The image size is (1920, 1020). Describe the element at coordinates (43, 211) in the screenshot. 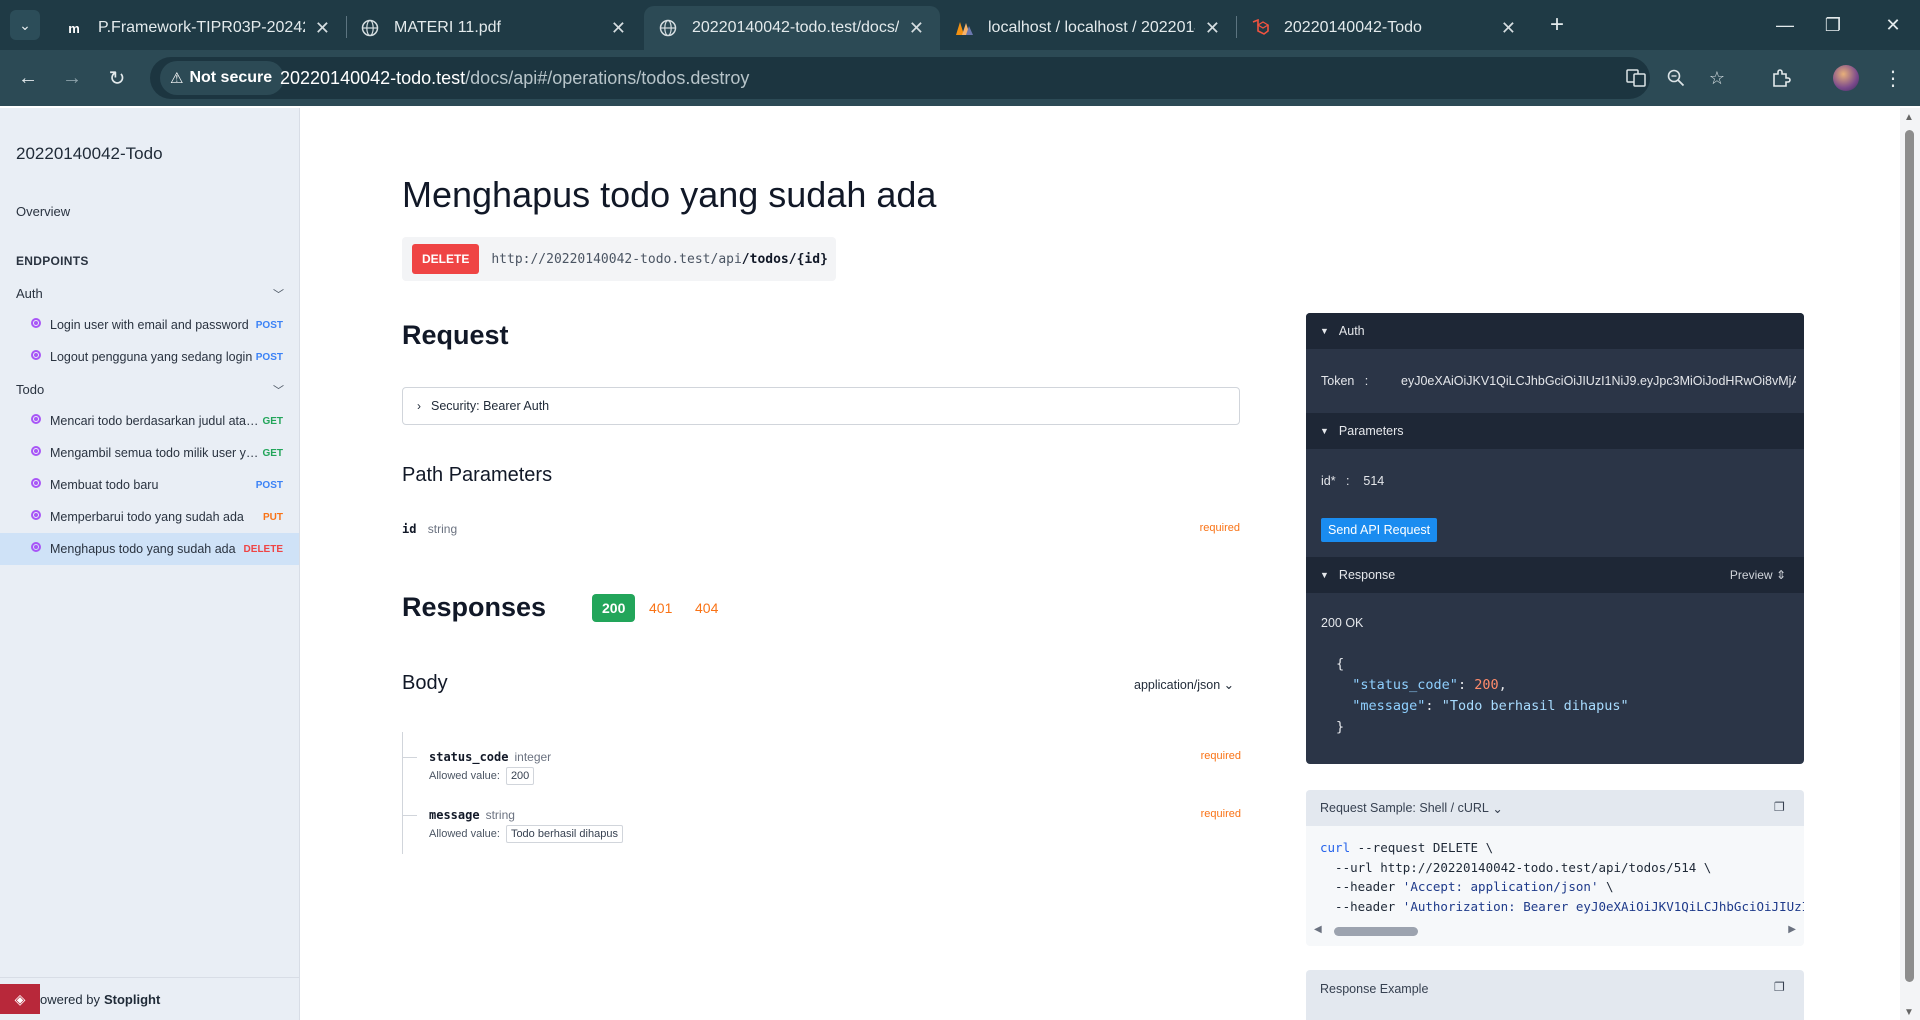

I see `sidebar-item-overview: Overview` at that location.